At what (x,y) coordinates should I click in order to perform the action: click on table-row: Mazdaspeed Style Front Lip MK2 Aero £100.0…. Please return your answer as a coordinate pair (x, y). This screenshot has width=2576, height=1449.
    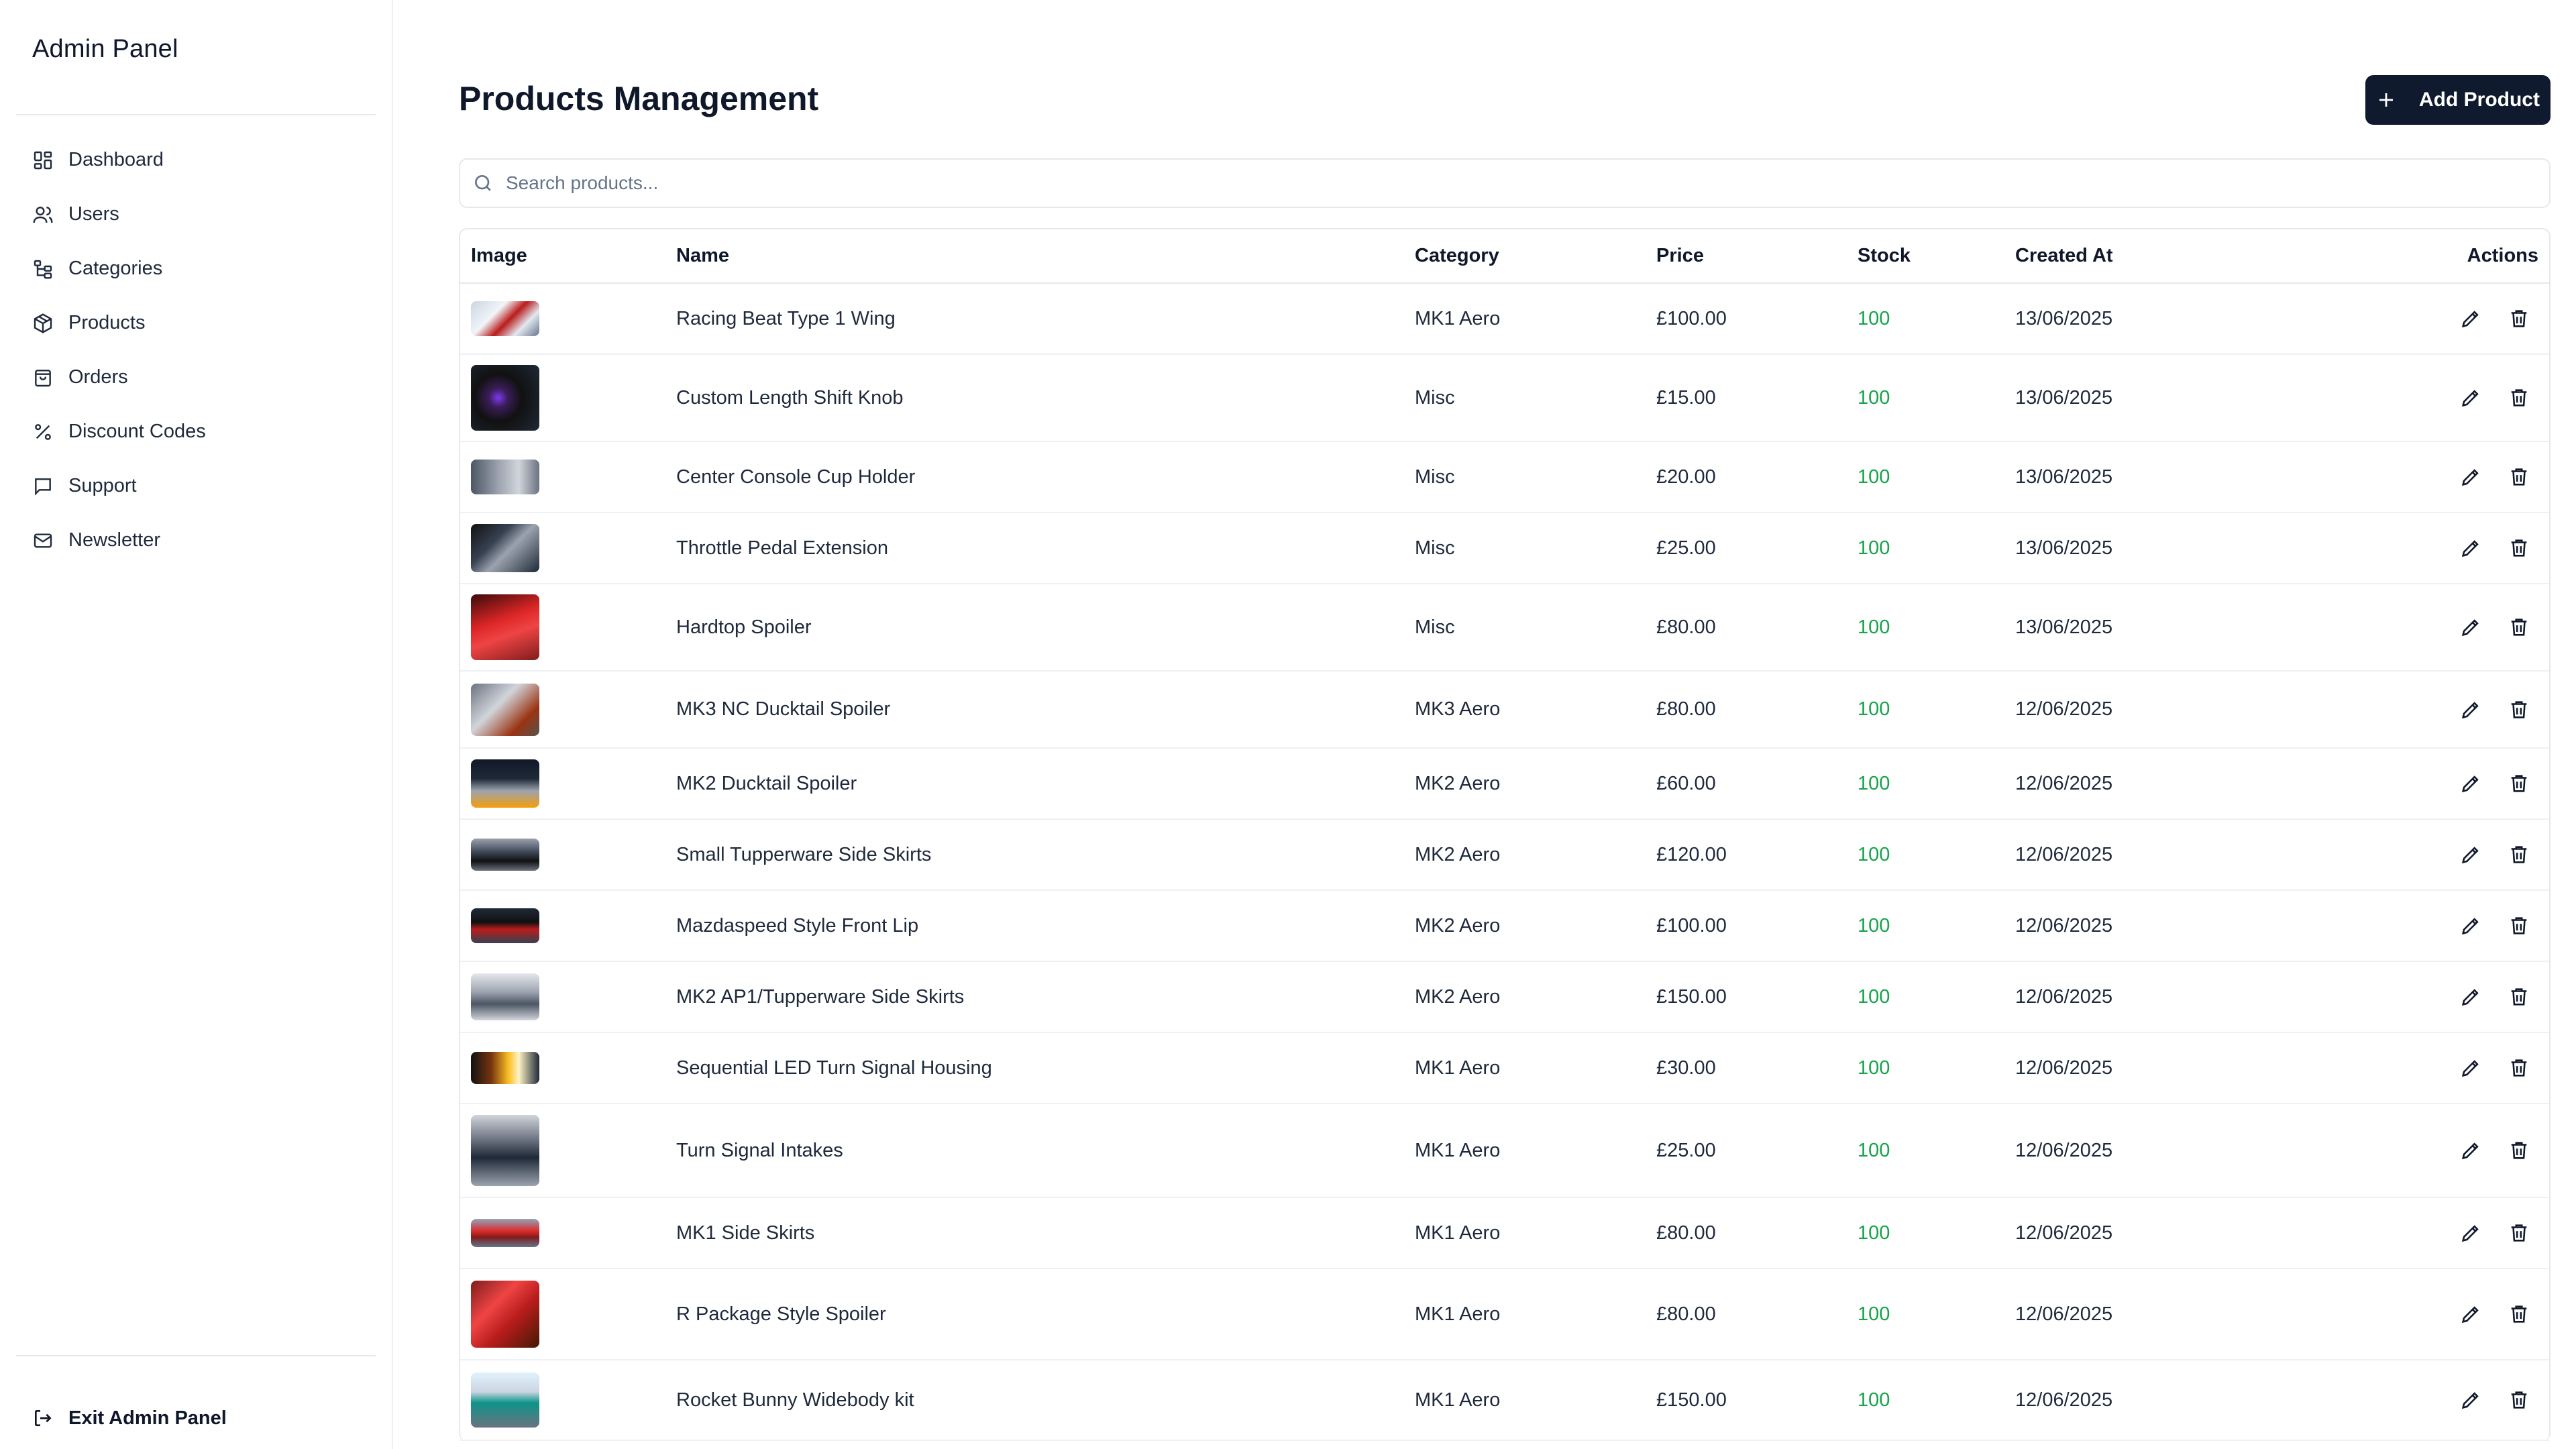
    Looking at the image, I should click on (1504, 926).